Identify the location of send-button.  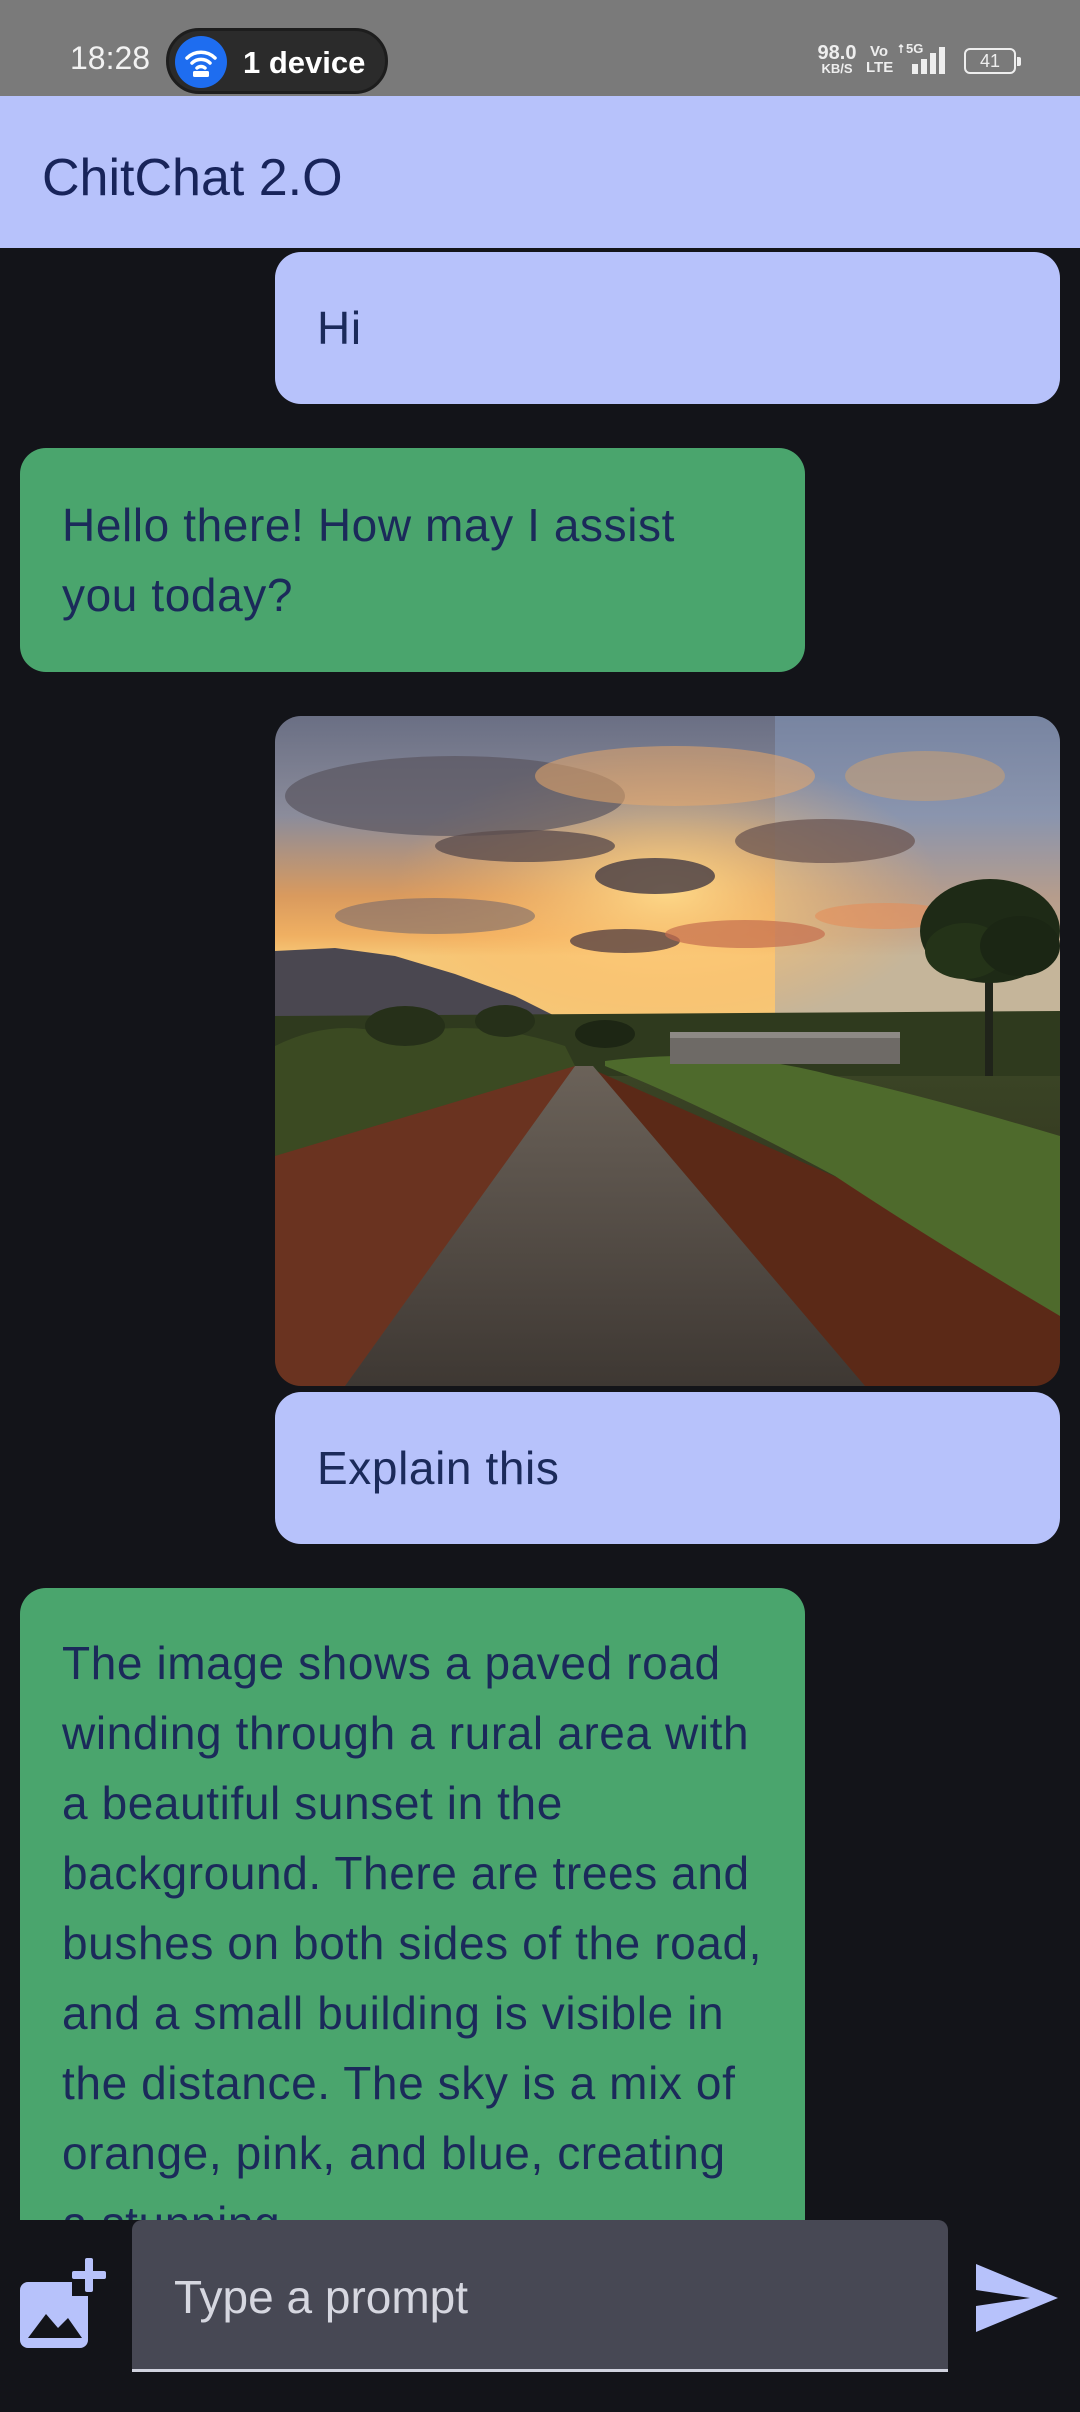
(1017, 2298).